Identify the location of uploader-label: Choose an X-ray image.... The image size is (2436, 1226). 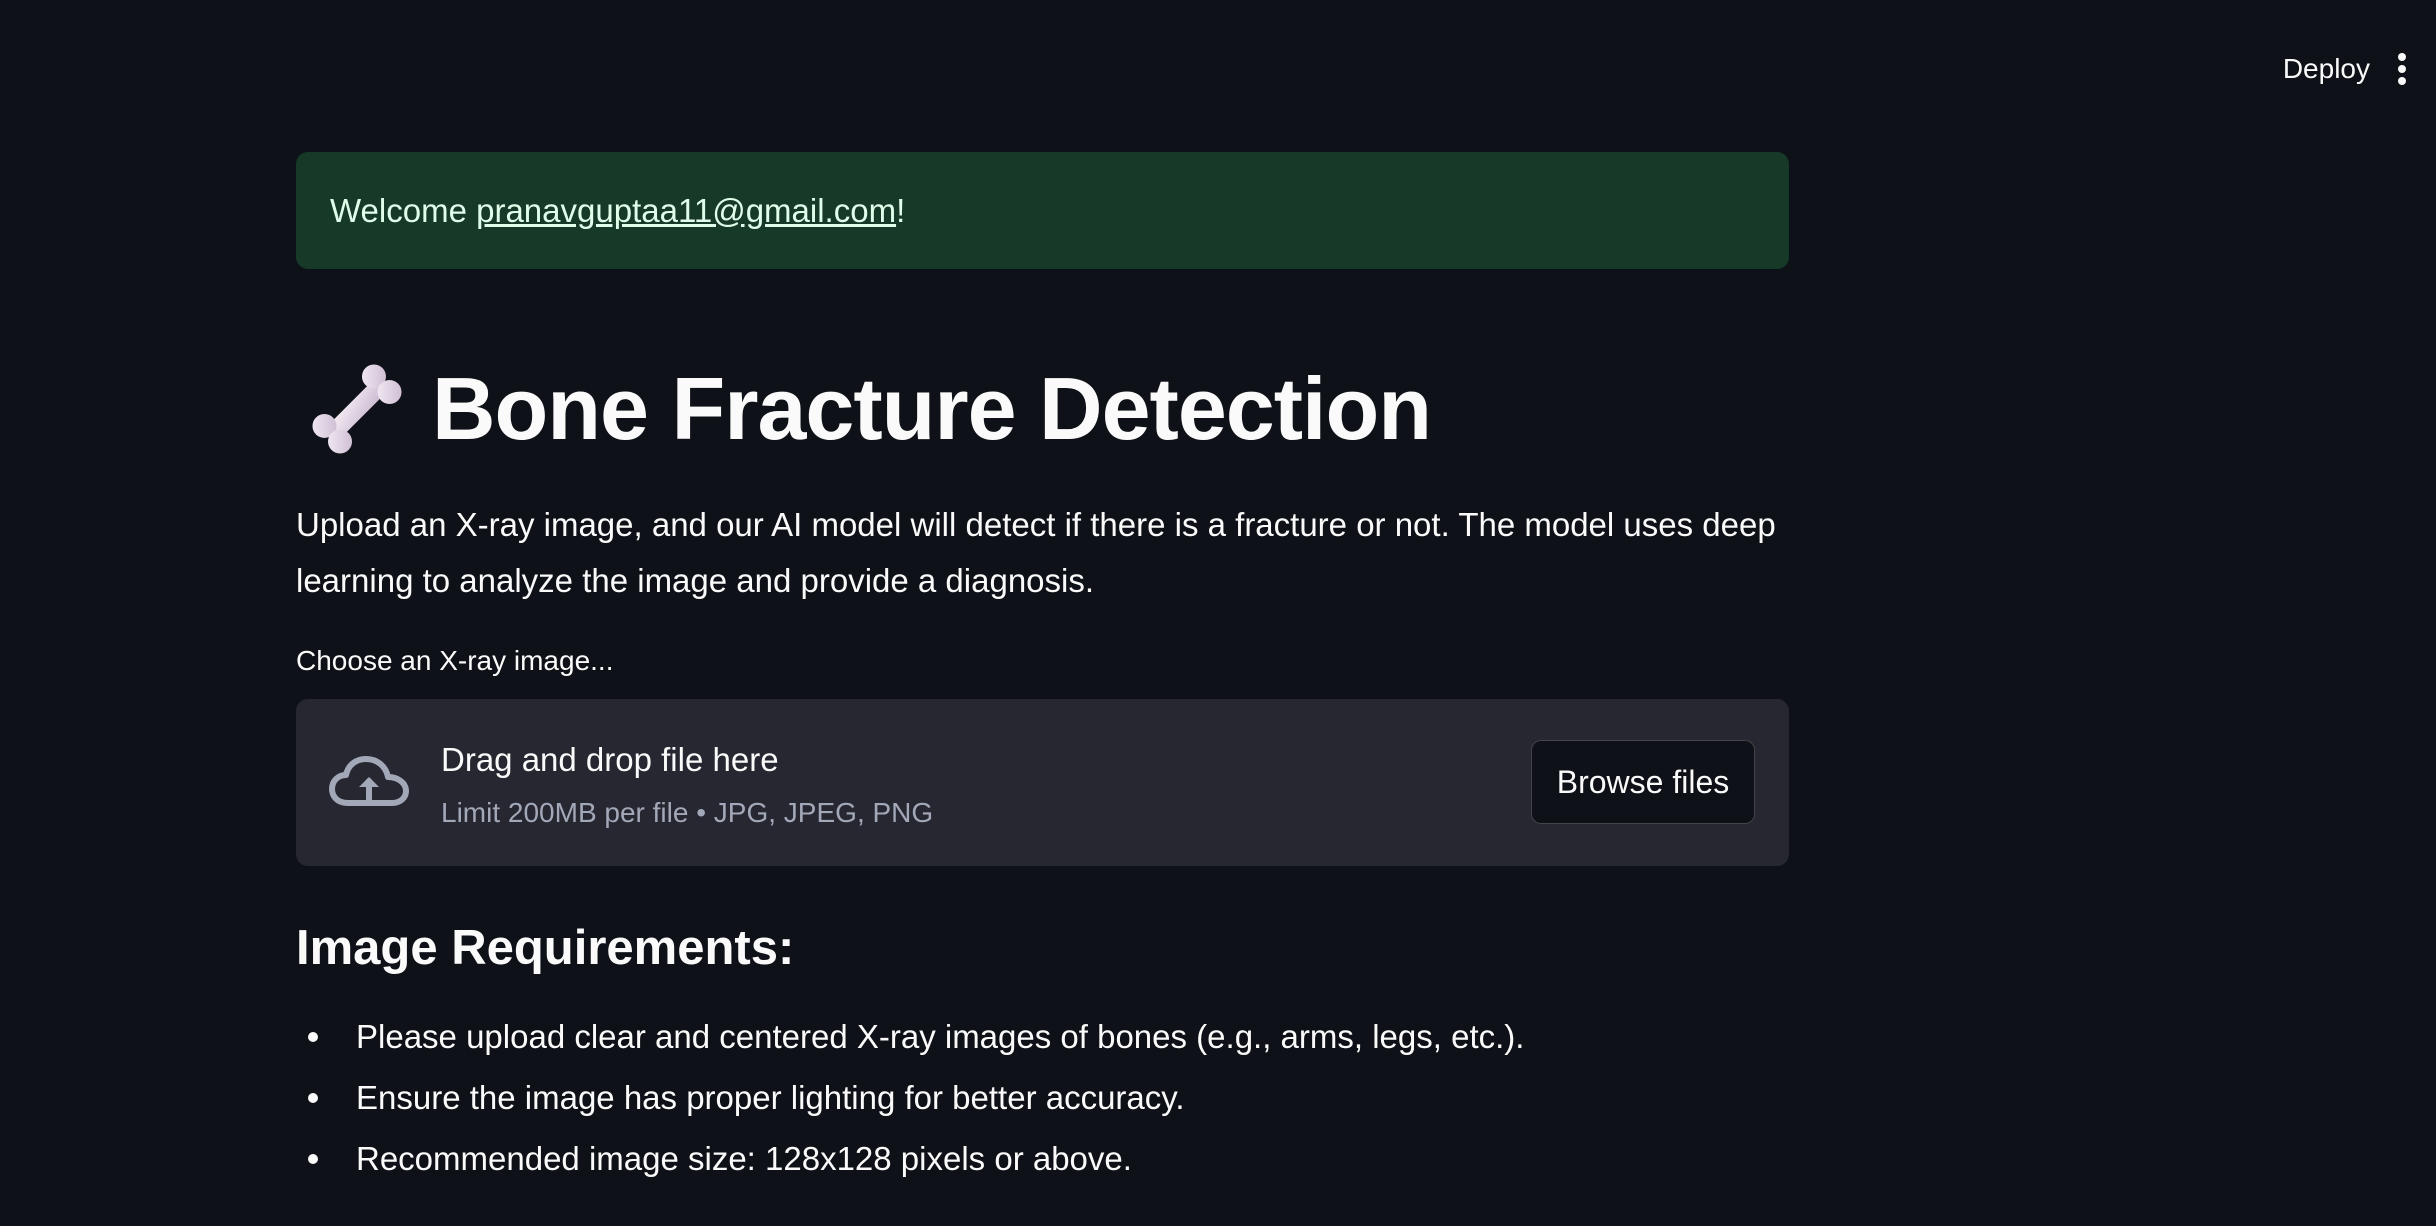
(455, 660).